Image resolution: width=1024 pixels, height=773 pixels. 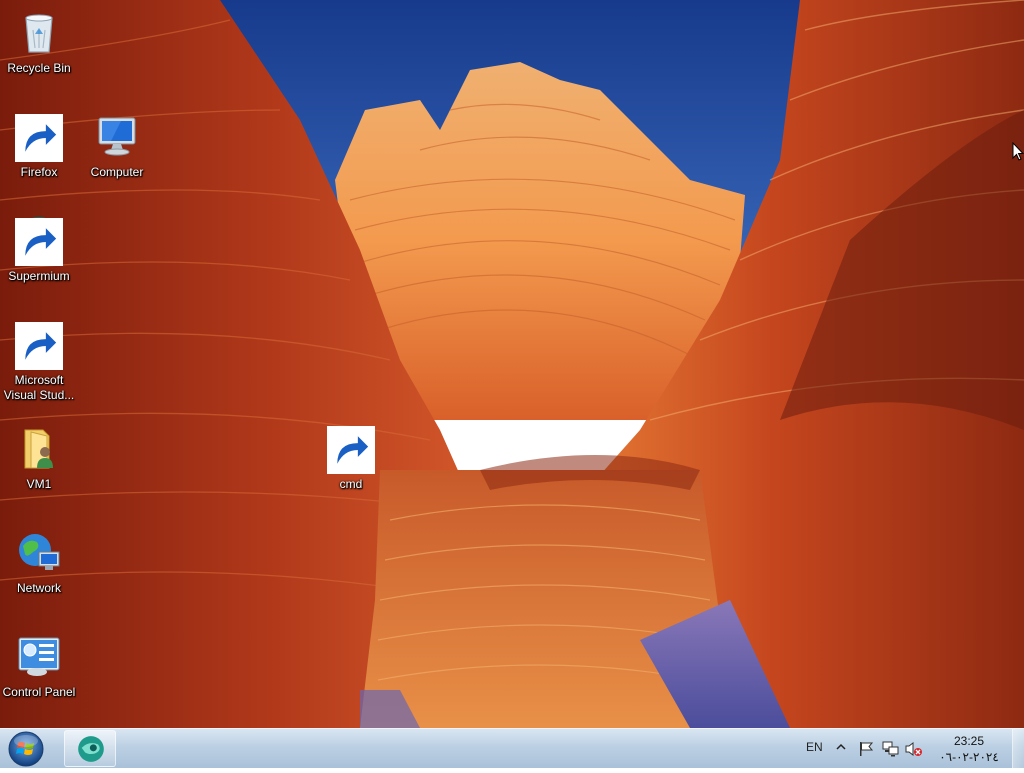 I want to click on desktop-icon-label: Network, so click(x=38, y=588).